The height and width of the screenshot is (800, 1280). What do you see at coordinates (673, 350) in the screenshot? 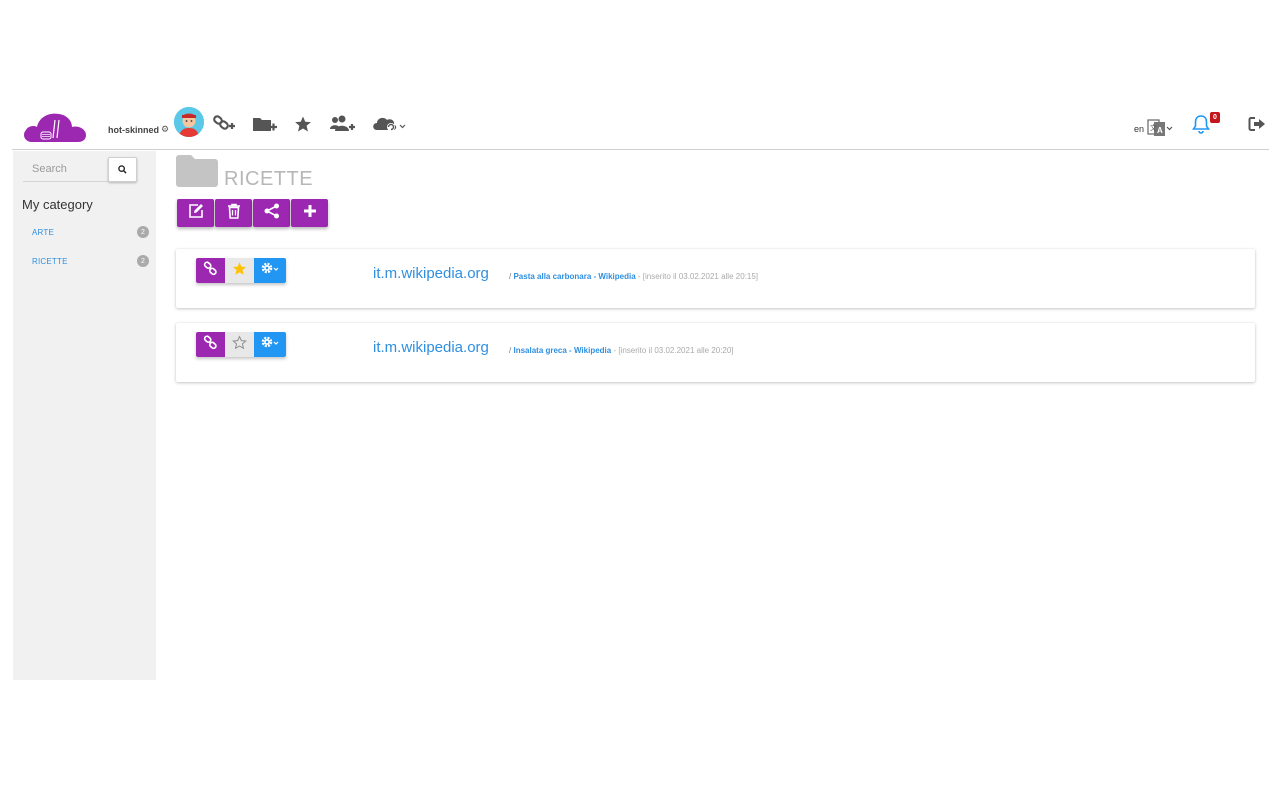
I see `bookmark-timestamp: - [inserito il 03.02.2021 alle 20:20]` at bounding box center [673, 350].